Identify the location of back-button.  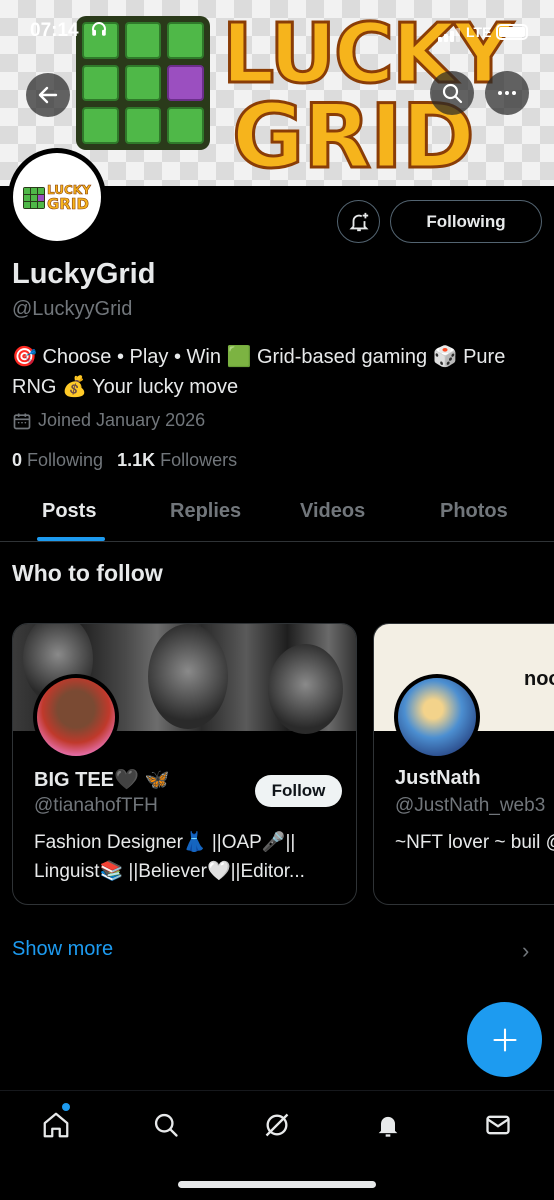
(48, 95).